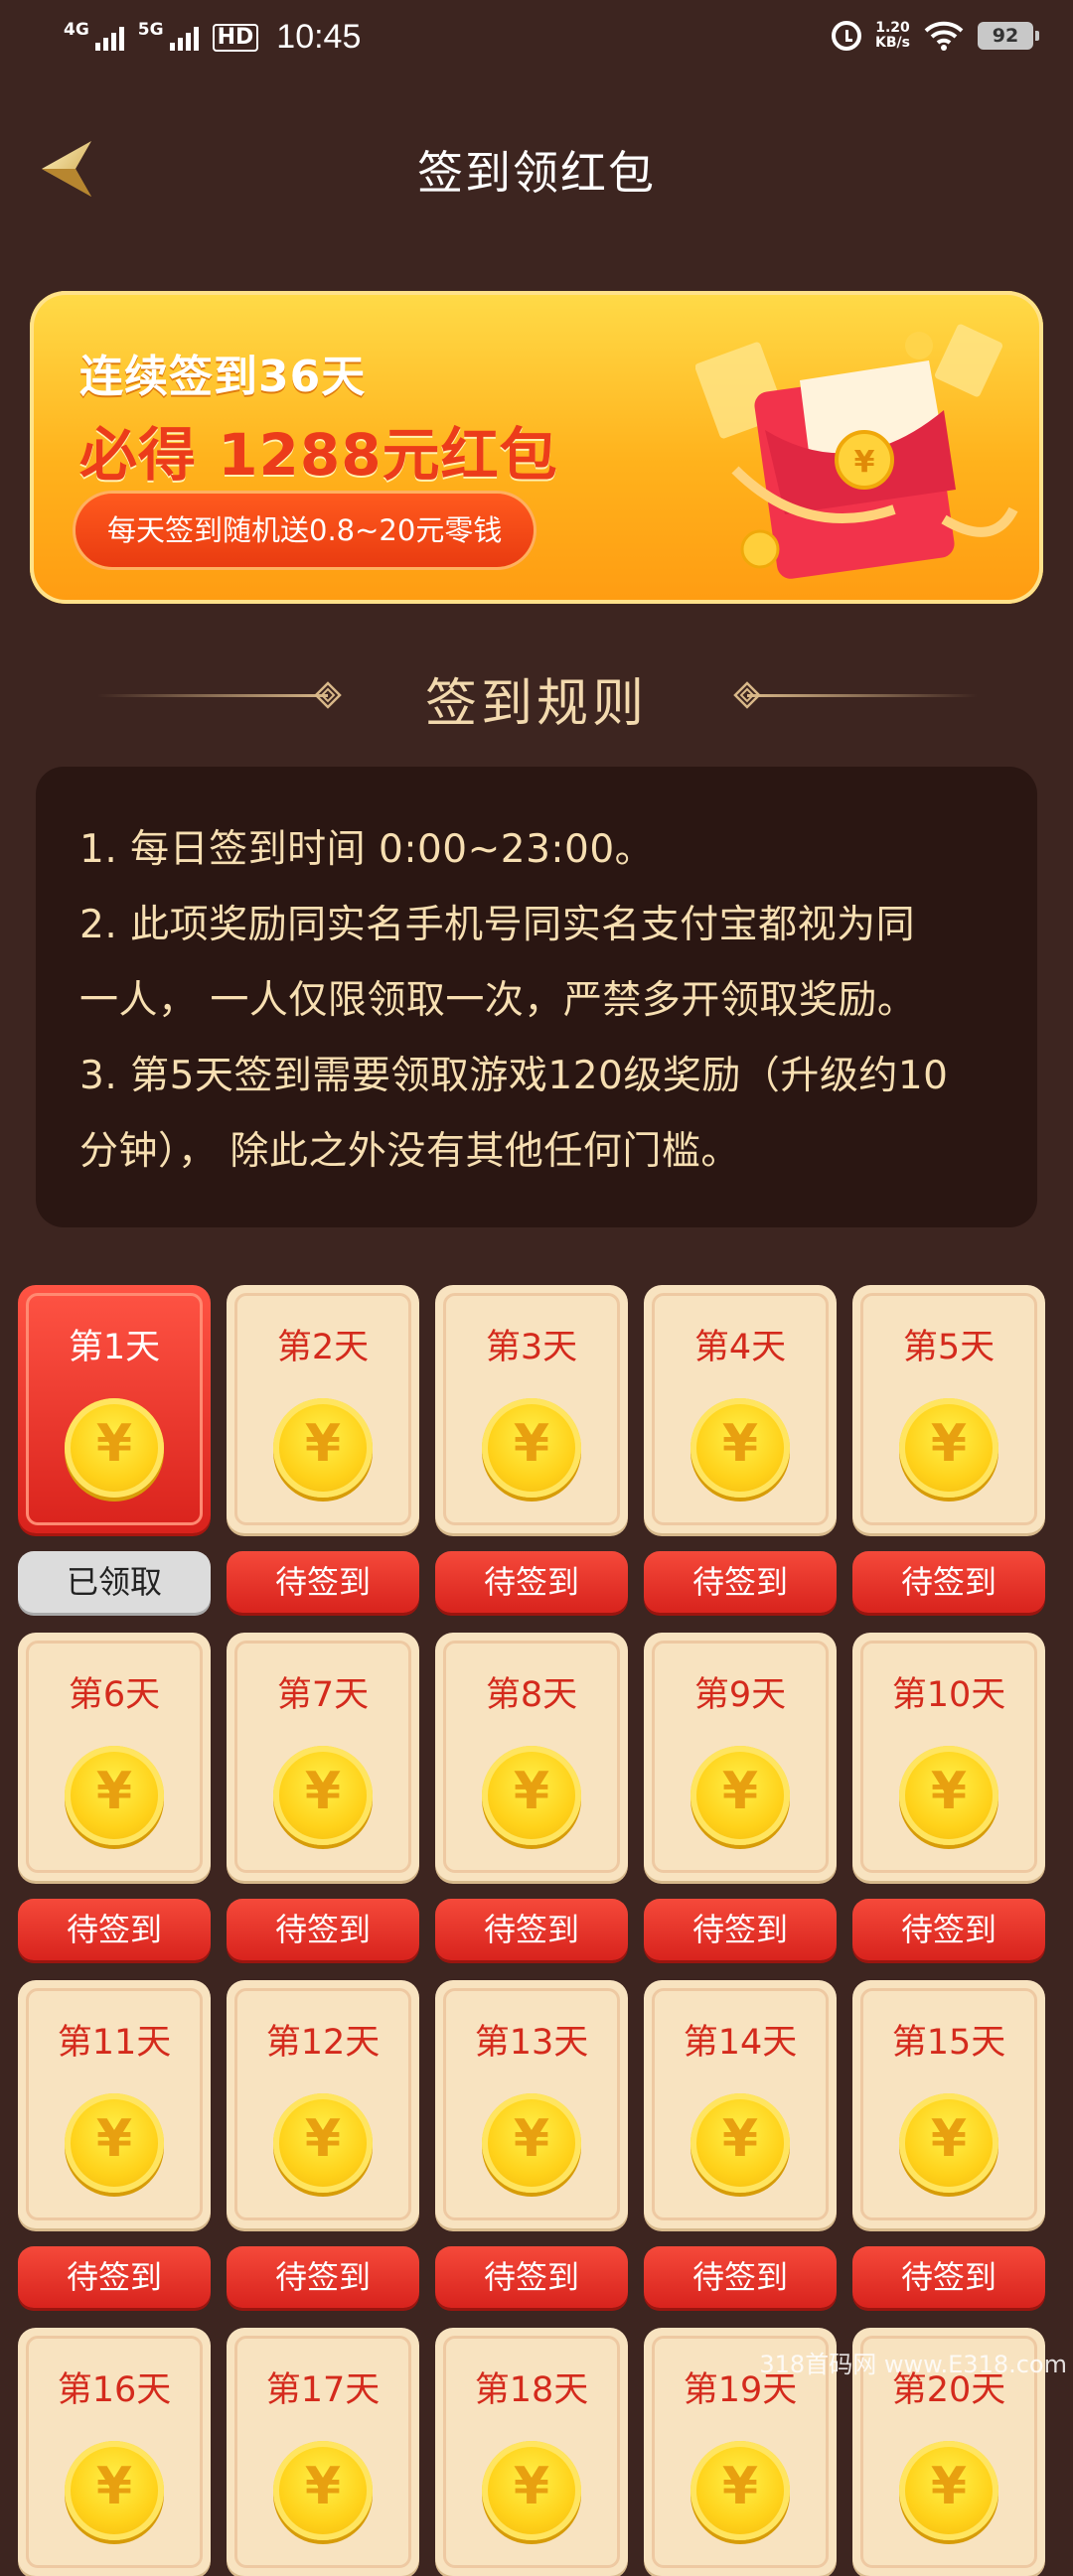  I want to click on alarm-icon, so click(847, 36).